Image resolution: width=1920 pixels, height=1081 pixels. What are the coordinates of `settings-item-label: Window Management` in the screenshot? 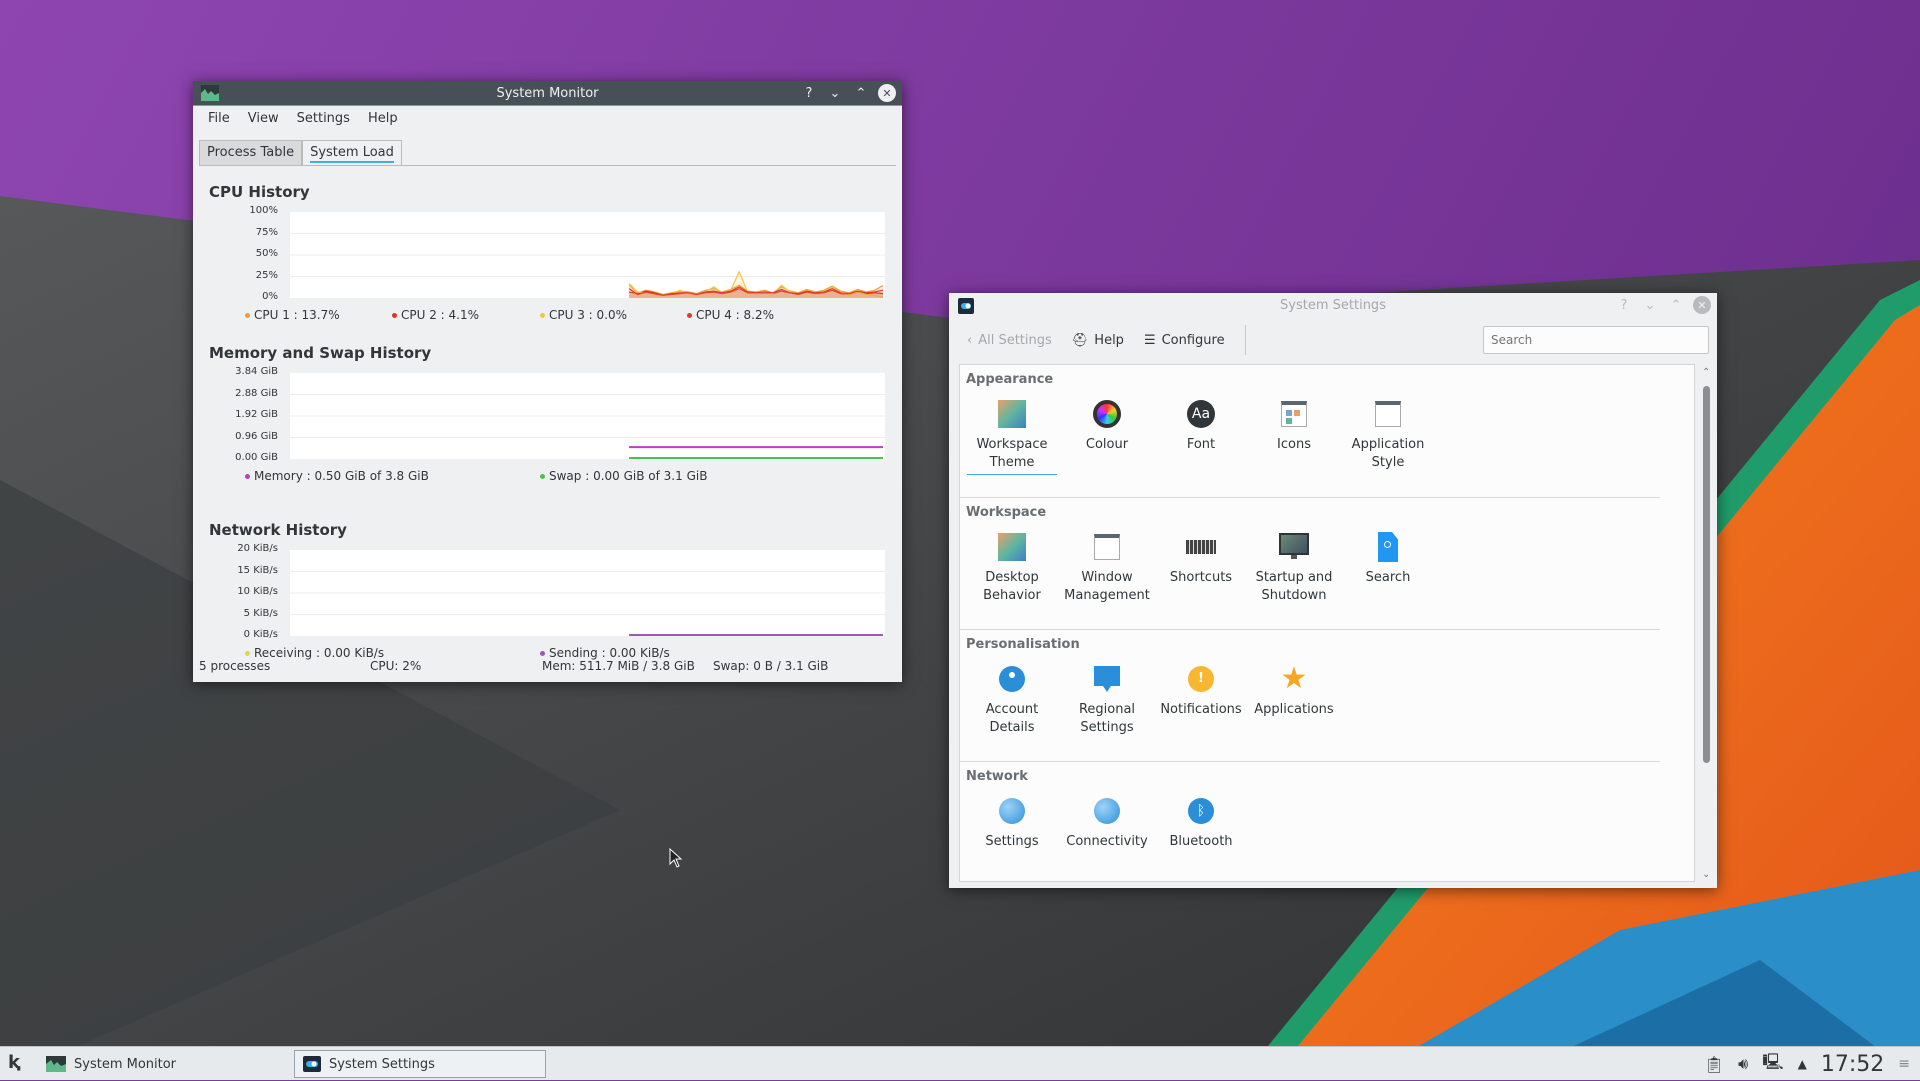 It's located at (1107, 586).